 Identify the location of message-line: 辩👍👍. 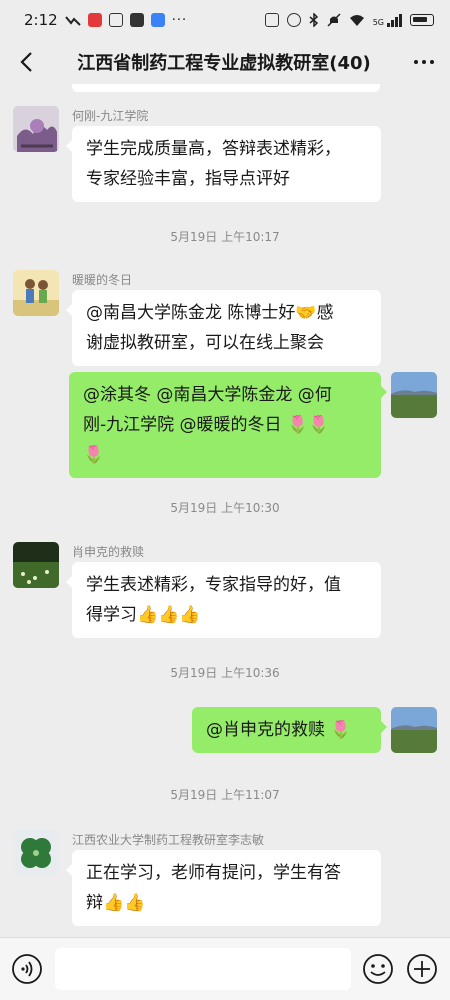
(116, 903).